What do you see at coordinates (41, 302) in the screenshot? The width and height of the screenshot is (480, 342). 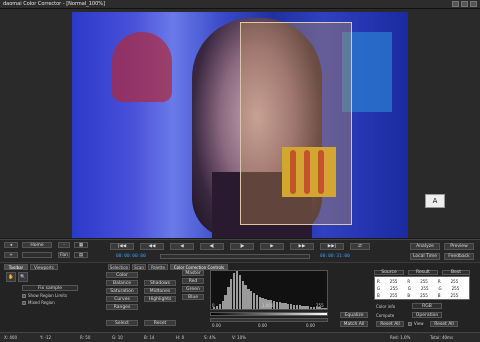 I see `mixed-region-label: Mixed Region` at bounding box center [41, 302].